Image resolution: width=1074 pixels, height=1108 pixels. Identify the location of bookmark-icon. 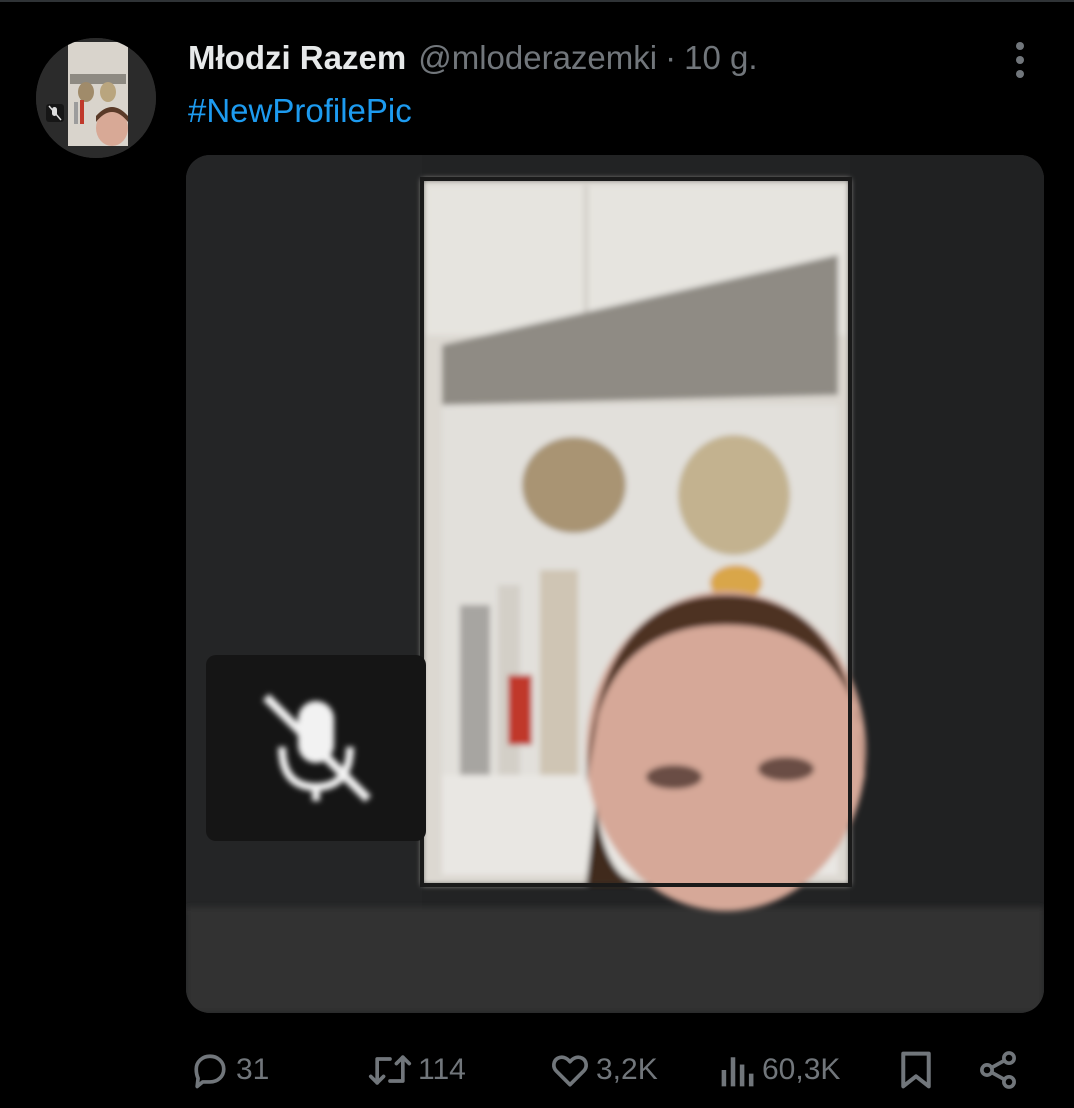
(916, 1070).